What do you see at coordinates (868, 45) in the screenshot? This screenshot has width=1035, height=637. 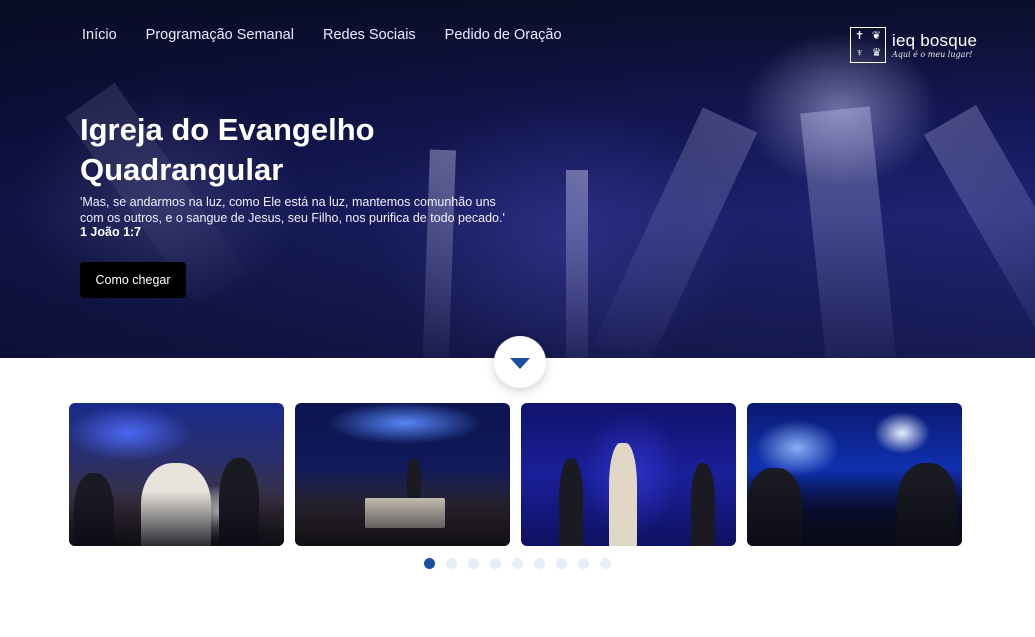 I see `logo-emblem: ✝ ❦ ♆ ♛` at bounding box center [868, 45].